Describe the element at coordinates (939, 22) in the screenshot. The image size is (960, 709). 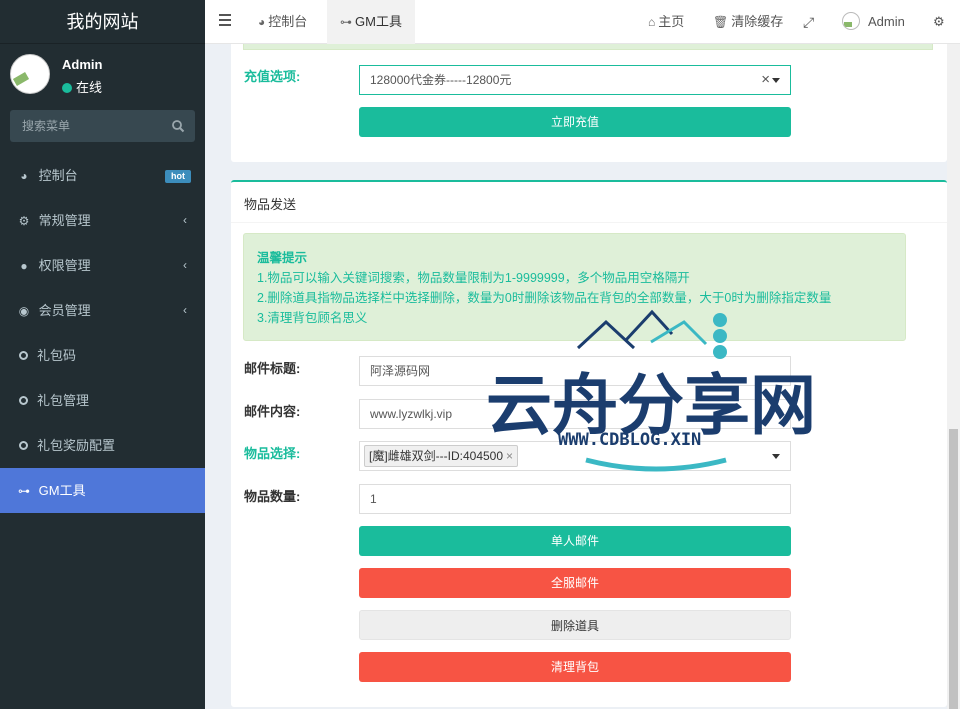
I see `settings-gear-icon: ⚙` at that location.